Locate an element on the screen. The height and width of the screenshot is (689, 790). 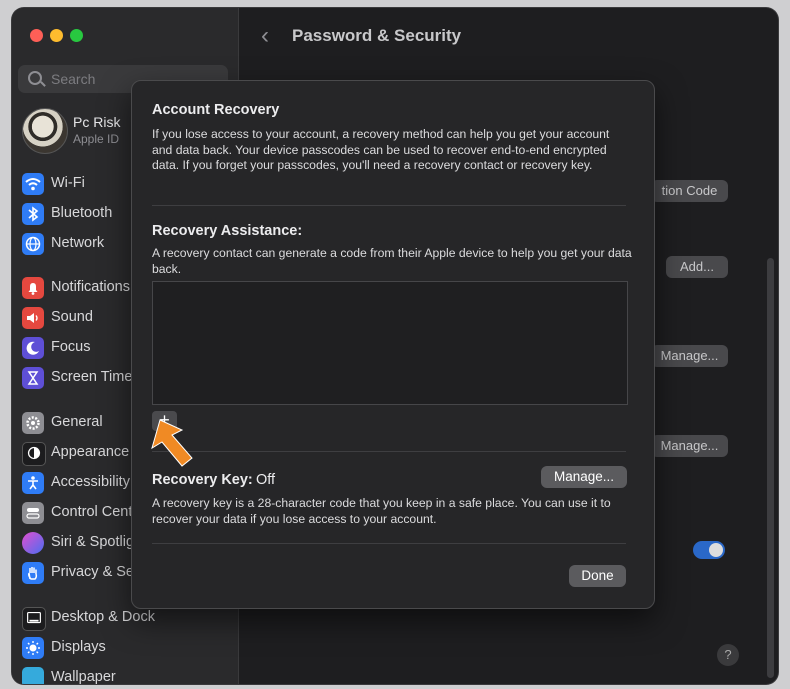
account-recovery-title: Account Recovery is located at coordinates (216, 110).